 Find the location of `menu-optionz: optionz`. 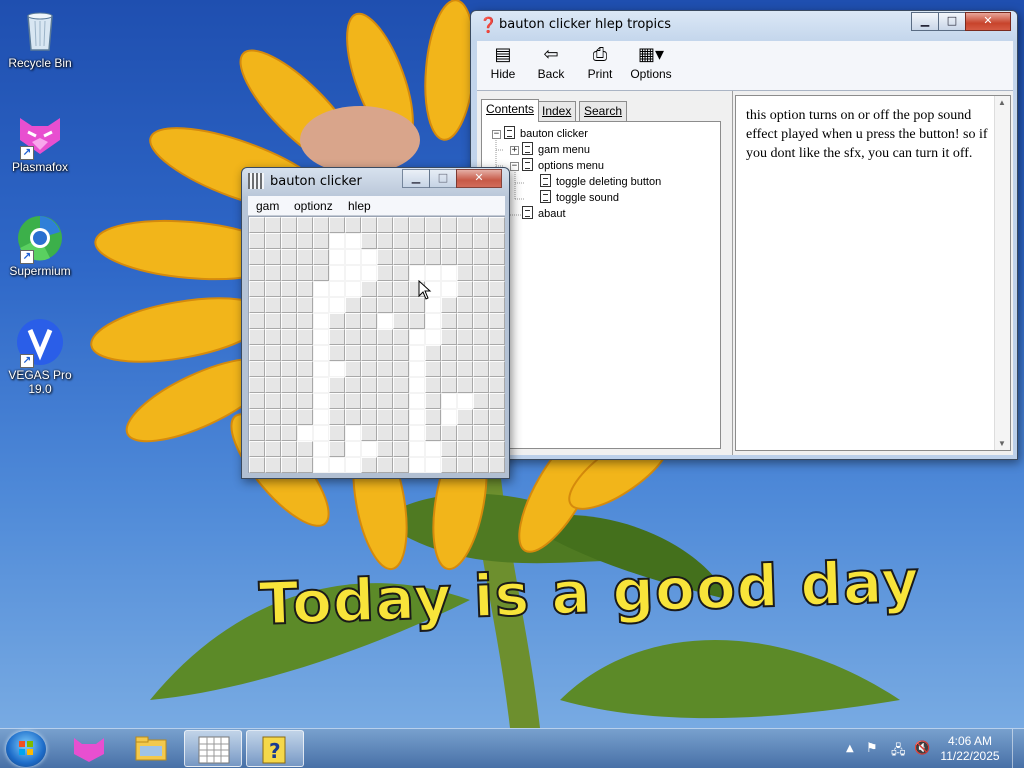

menu-optionz: optionz is located at coordinates (313, 206).